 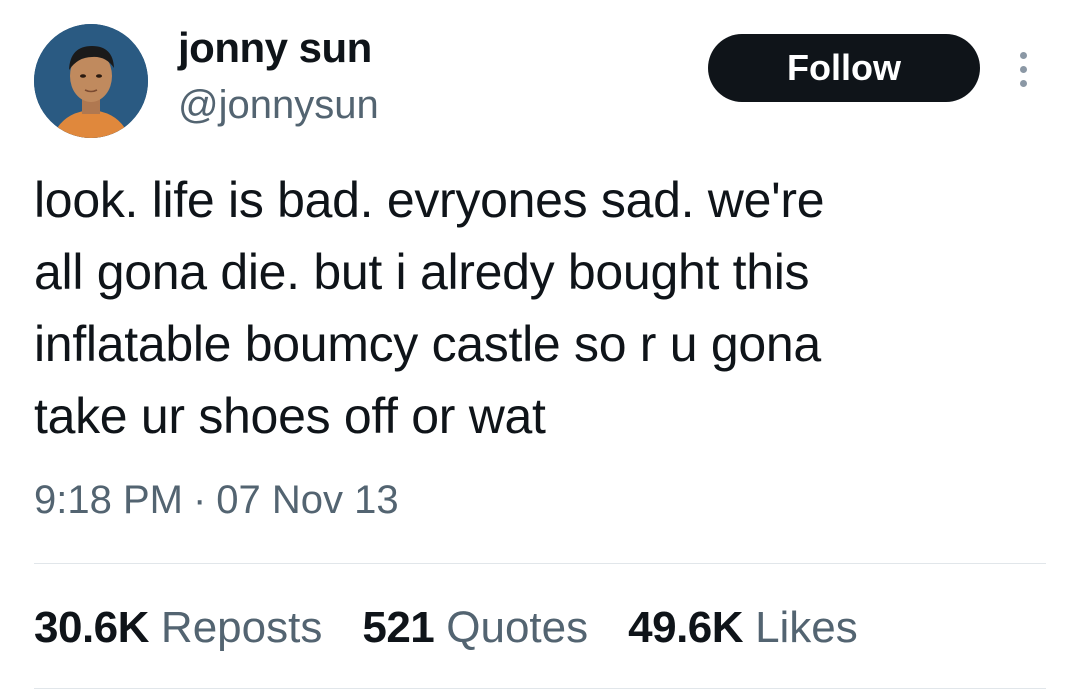 I want to click on follow-button-label: Follow, so click(x=844, y=67).